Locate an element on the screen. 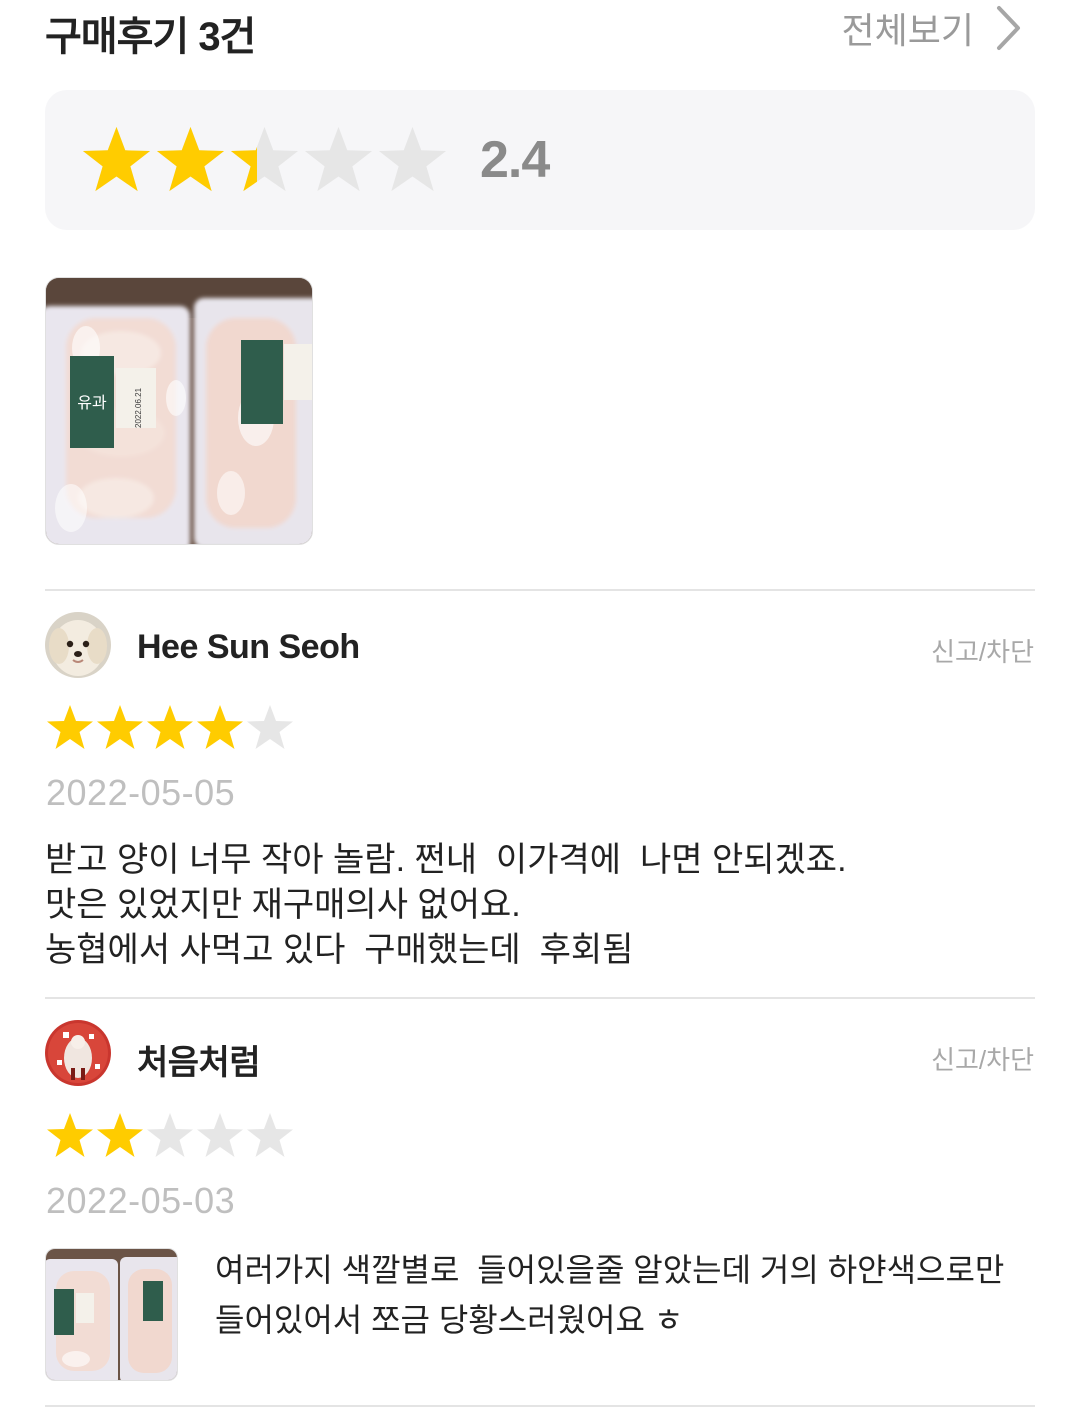  review-text-line: 맛은 있었지만 재구매의사 없어요. is located at coordinates (283, 905).